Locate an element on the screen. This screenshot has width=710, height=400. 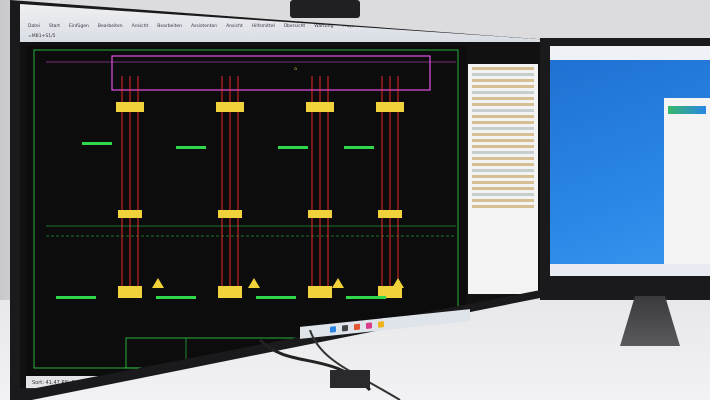
dock-device is located at coordinates (350, 379).